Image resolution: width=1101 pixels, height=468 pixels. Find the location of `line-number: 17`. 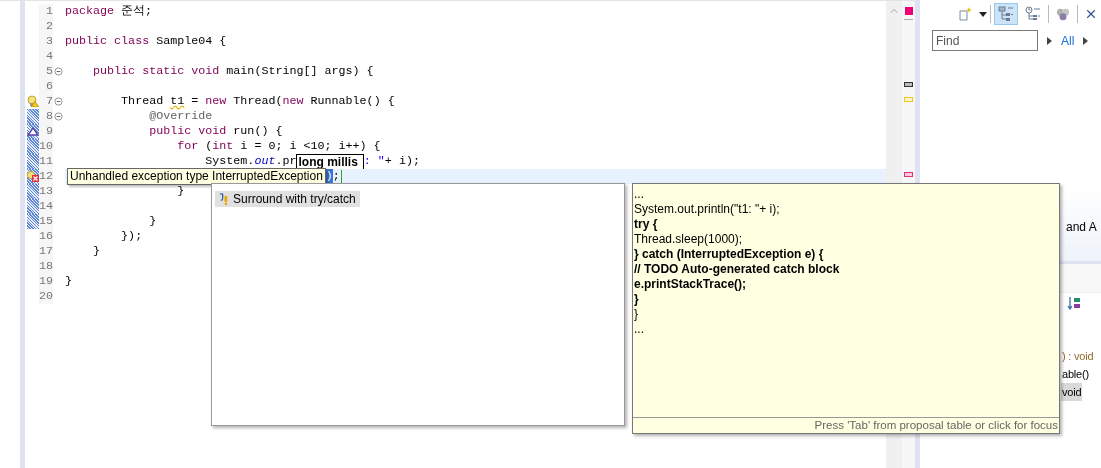

line-number: 17 is located at coordinates (46, 251).